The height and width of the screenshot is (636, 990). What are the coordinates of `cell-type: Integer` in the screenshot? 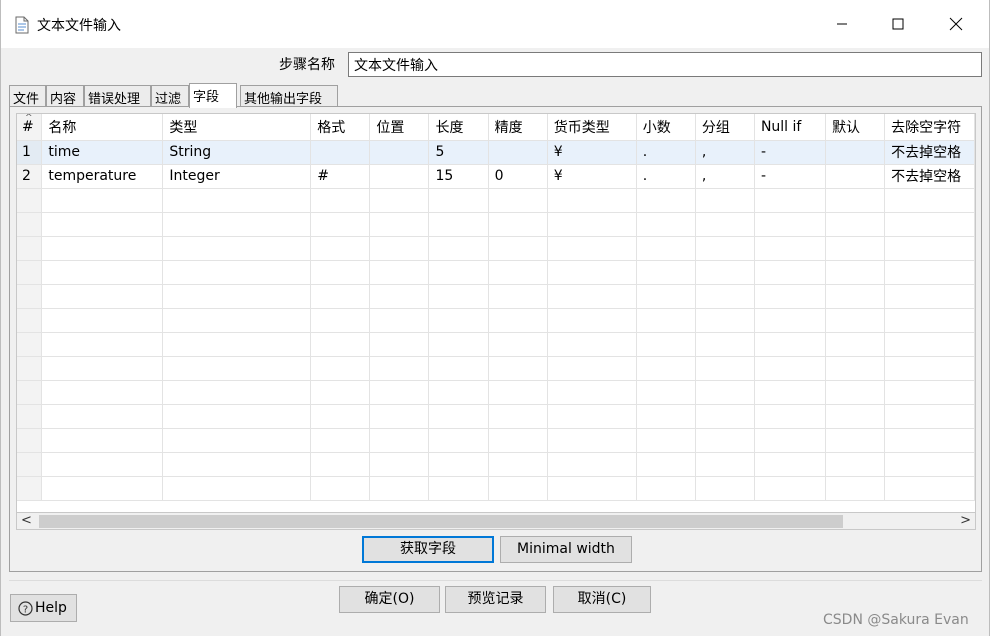 It's located at (237, 176).